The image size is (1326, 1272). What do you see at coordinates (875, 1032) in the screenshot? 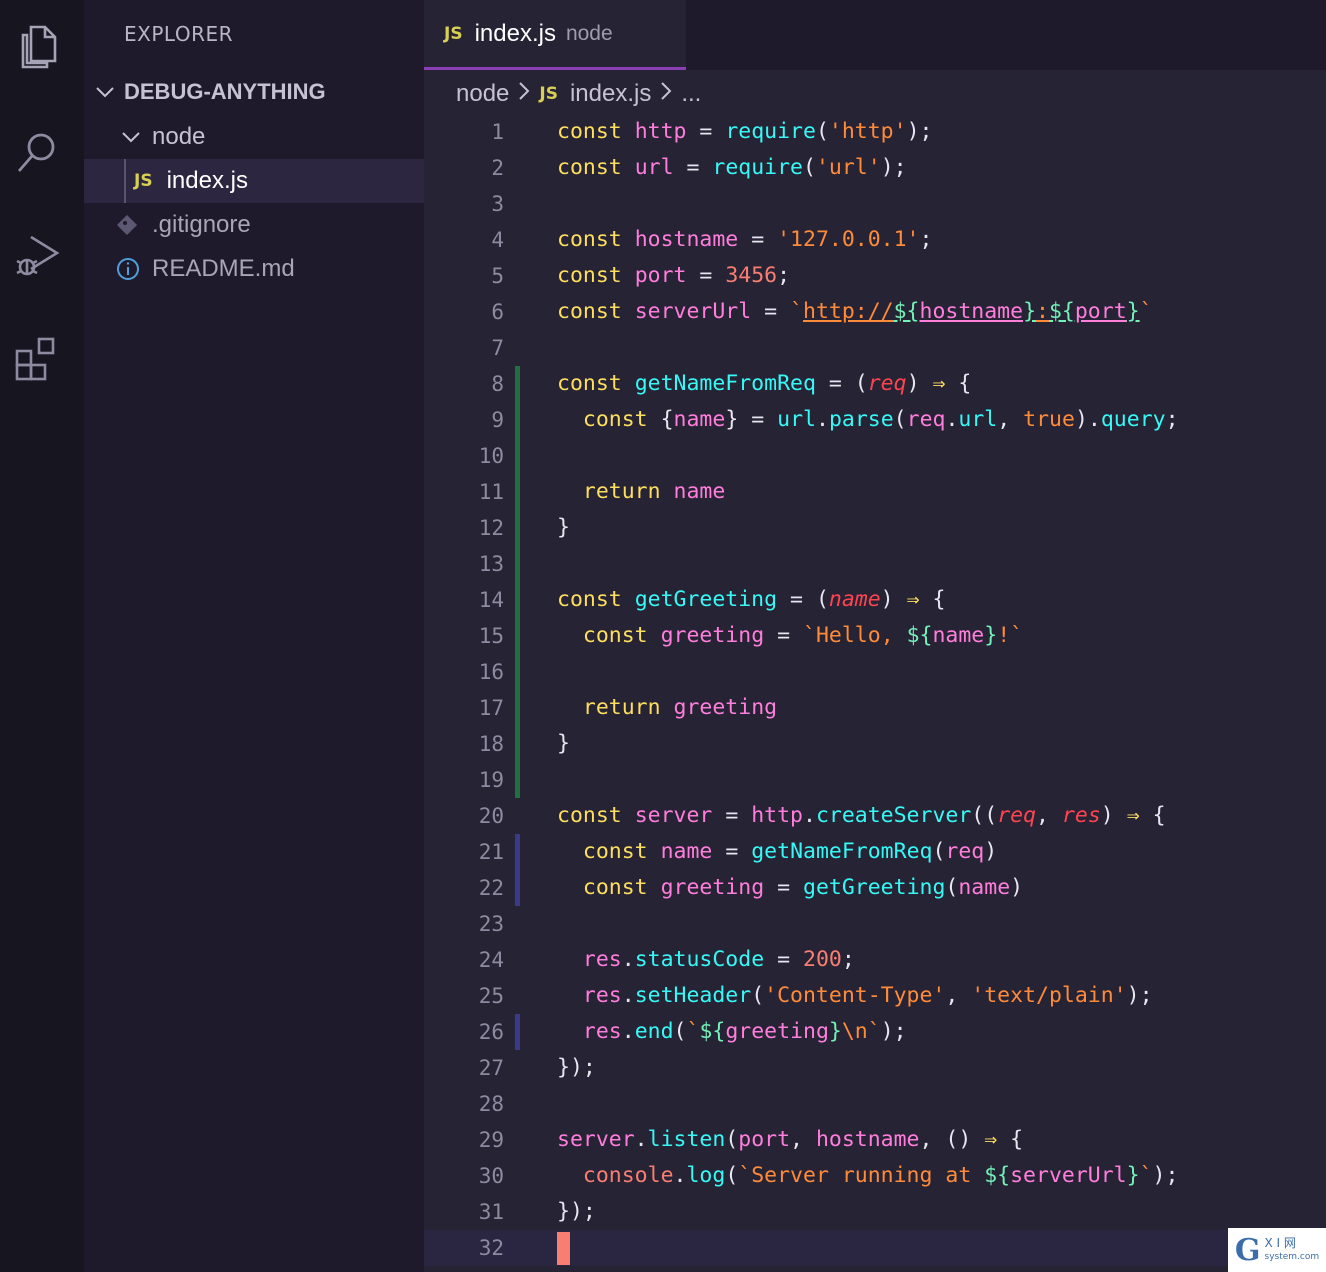
I see `code-line: 26 res.end(`${greeting}\n`);` at bounding box center [875, 1032].